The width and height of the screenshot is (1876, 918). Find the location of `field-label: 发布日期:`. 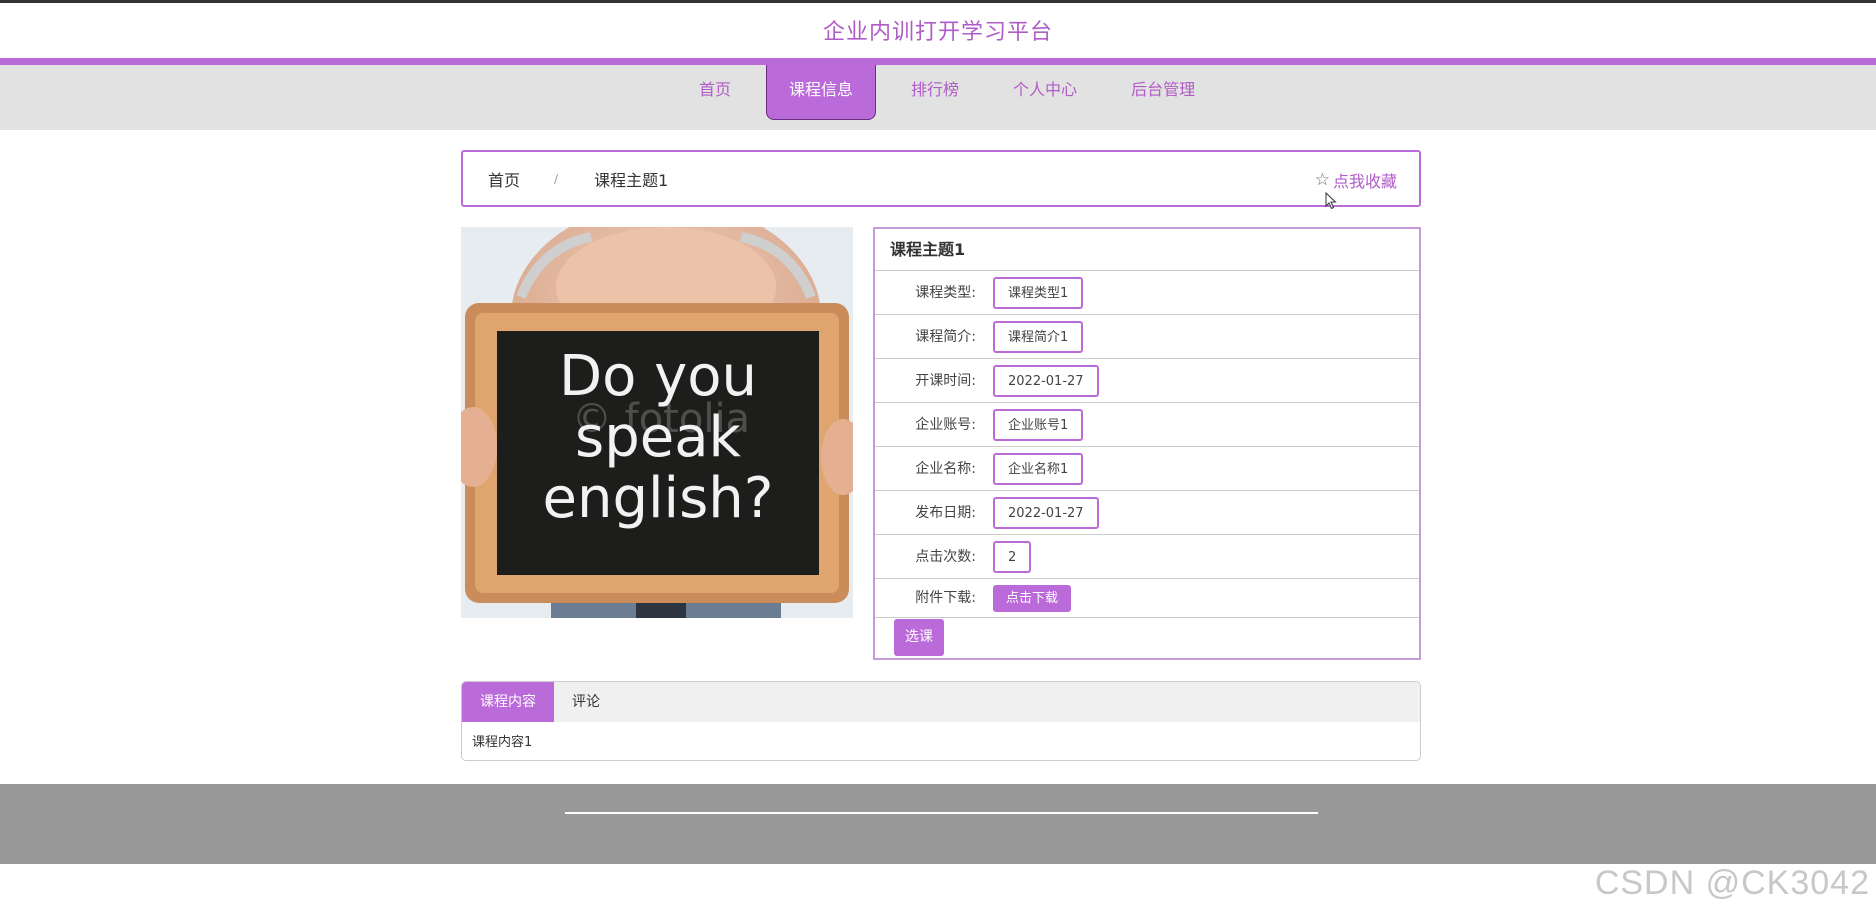

field-label: 发布日期: is located at coordinates (945, 513).